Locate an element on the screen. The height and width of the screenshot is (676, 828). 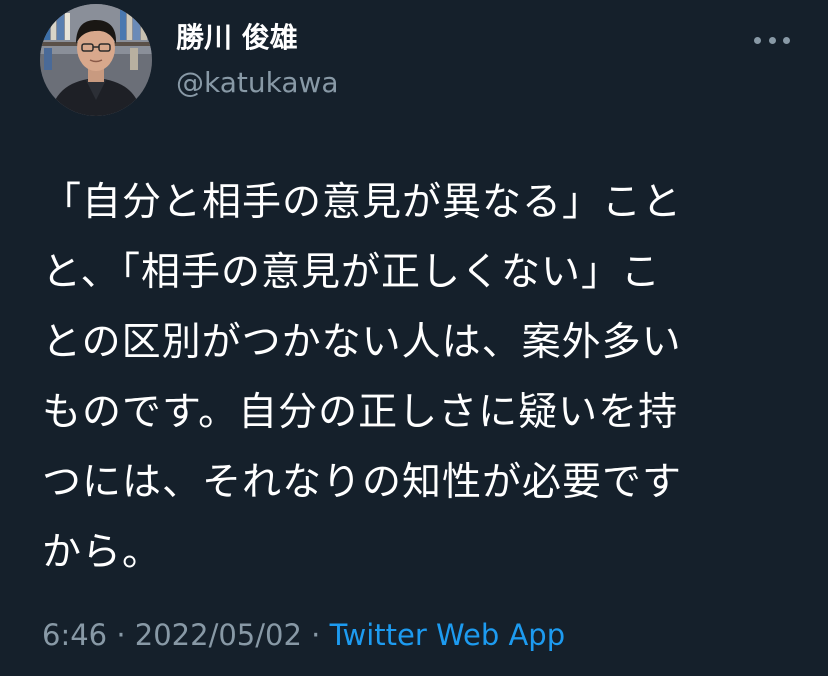
author-info: 勝川 俊雄 @katukawa is located at coordinates (257, 60).